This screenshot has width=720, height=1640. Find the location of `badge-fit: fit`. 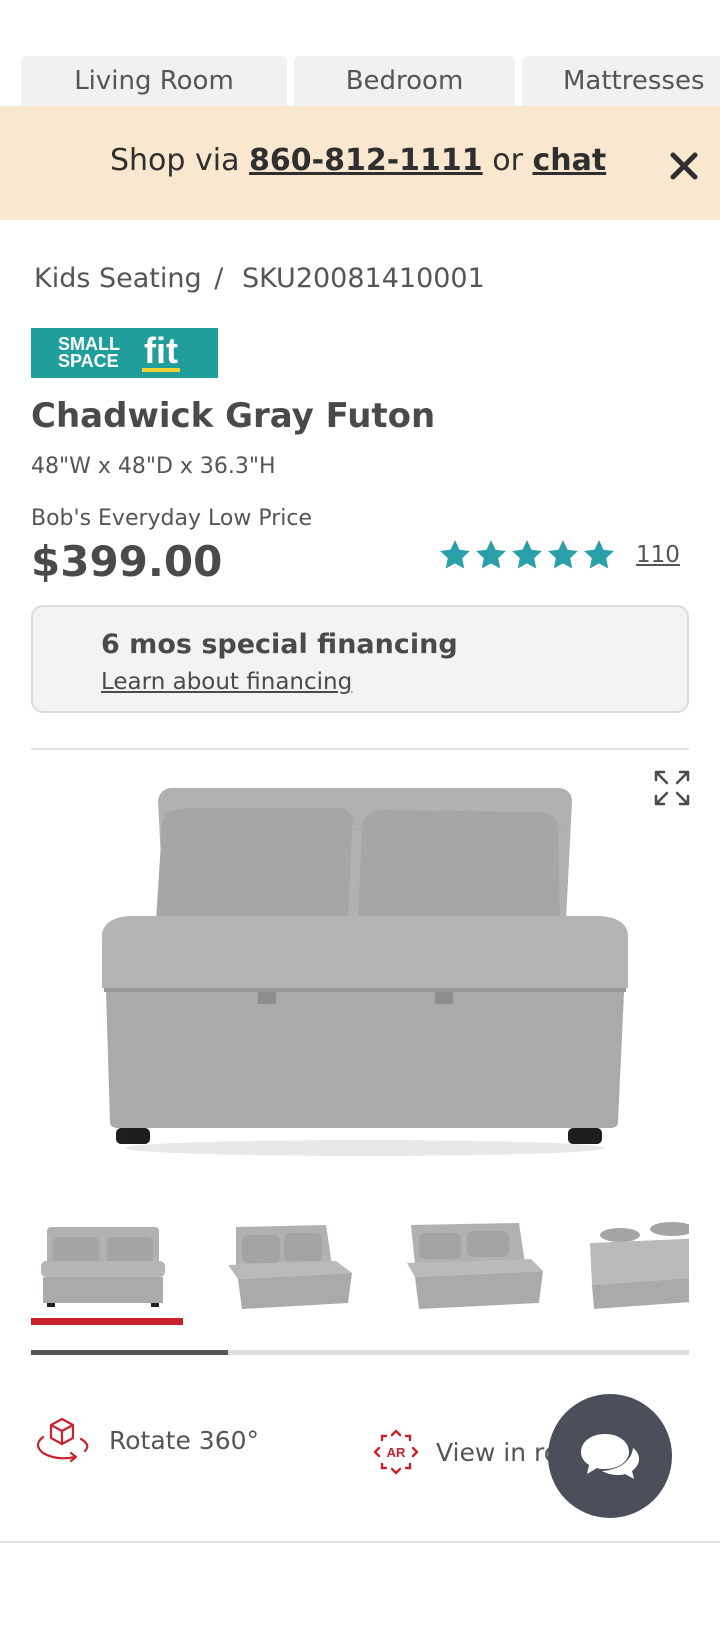

badge-fit: fit is located at coordinates (161, 351).